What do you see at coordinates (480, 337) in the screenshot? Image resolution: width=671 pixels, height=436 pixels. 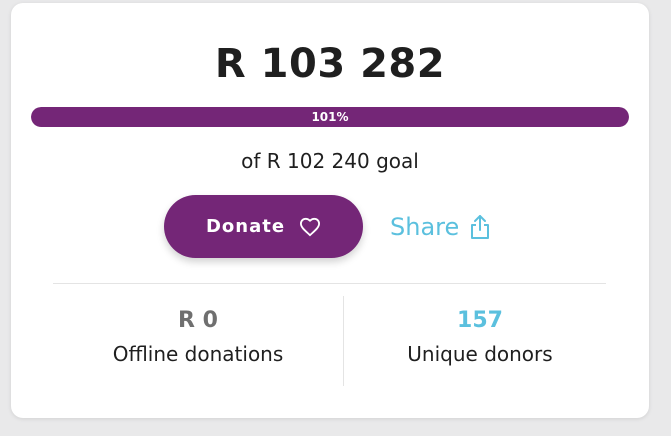 I see `unique-donors-stat: 157 Unique donors` at bounding box center [480, 337].